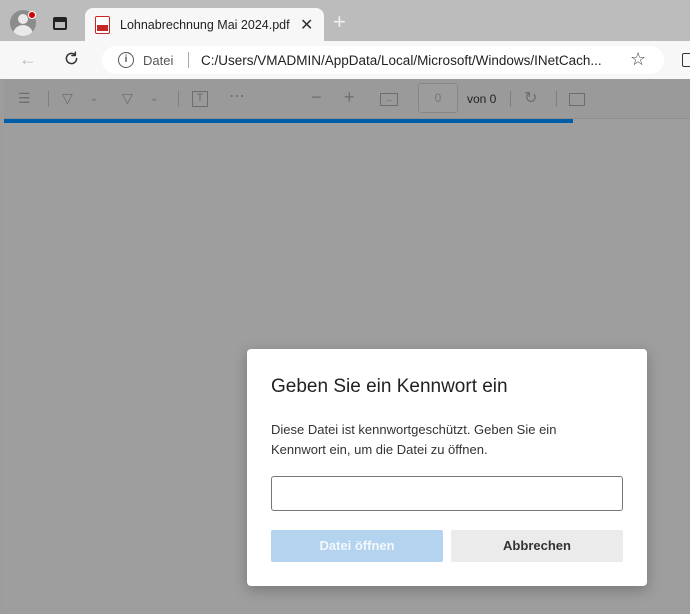 The image size is (690, 614). What do you see at coordinates (28, 59) in the screenshot?
I see `back-arrow-icon: ←` at bounding box center [28, 59].